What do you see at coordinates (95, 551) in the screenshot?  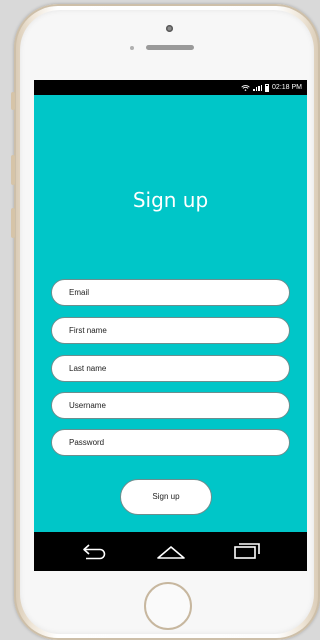 I see `back-icon` at bounding box center [95, 551].